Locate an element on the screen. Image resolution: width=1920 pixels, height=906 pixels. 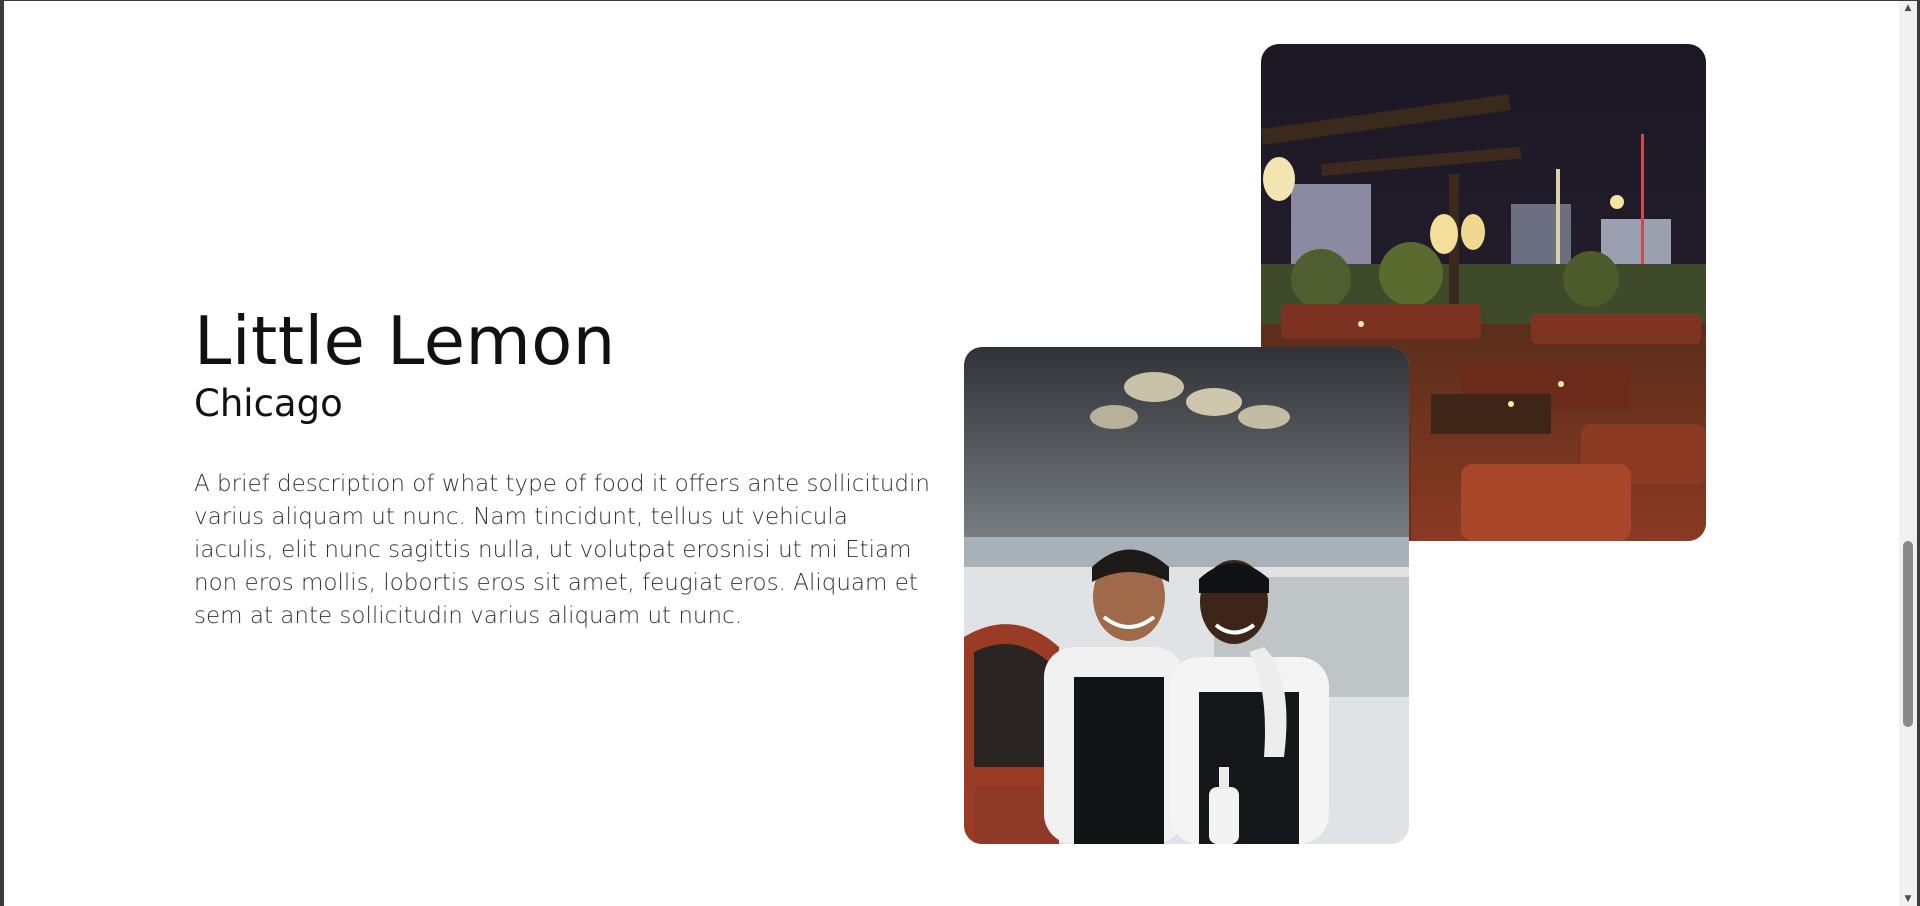
restaurant-location: Chicago is located at coordinates (268, 403).